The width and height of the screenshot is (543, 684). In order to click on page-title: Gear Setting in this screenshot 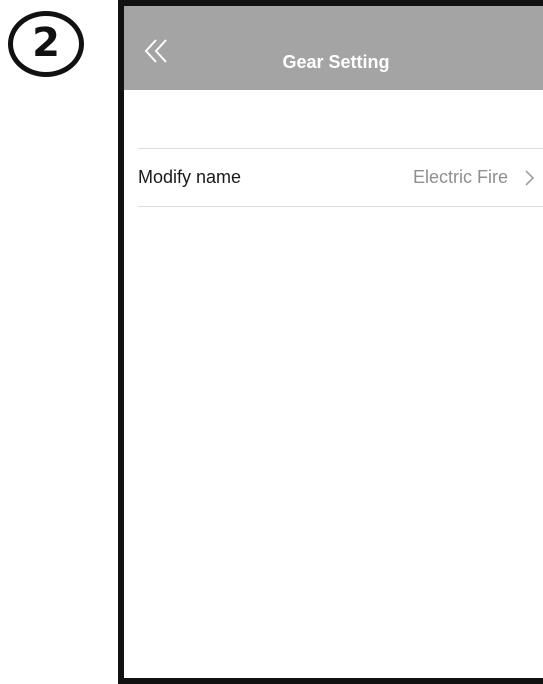, I will do `click(336, 62)`.